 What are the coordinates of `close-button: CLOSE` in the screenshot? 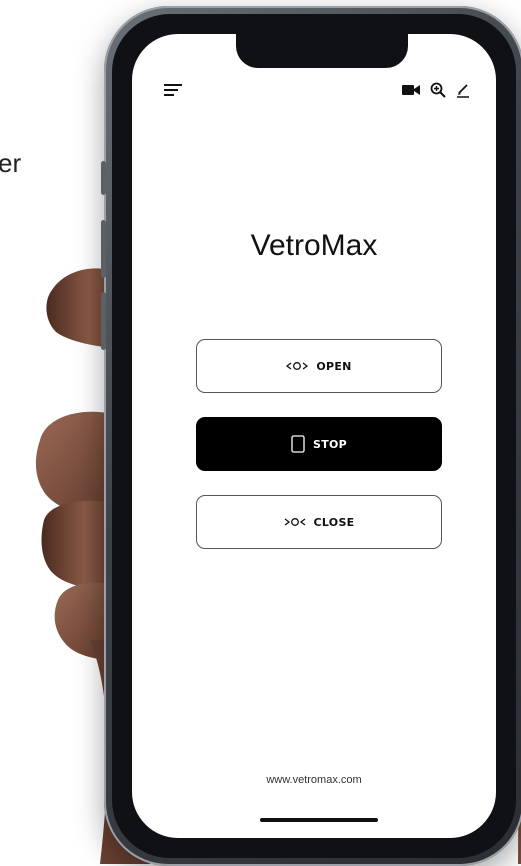 It's located at (319, 522).